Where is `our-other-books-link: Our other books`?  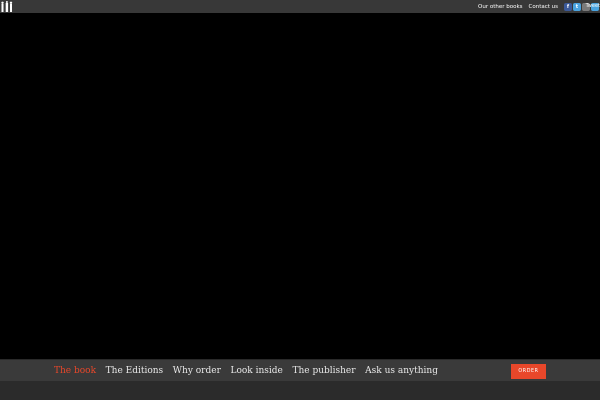
our-other-books-link: Our other books is located at coordinates (500, 7).